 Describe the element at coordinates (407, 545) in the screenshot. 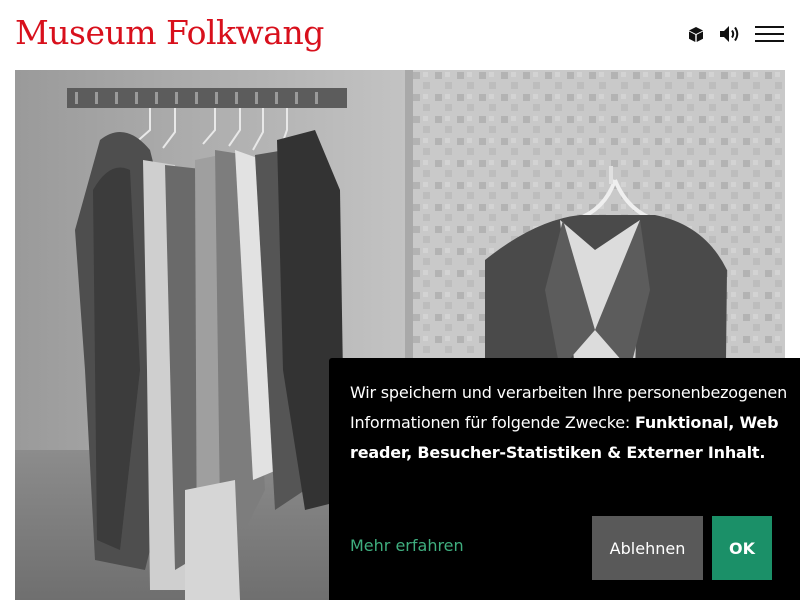

I see `learn-more-link: Mehr erfahren` at that location.